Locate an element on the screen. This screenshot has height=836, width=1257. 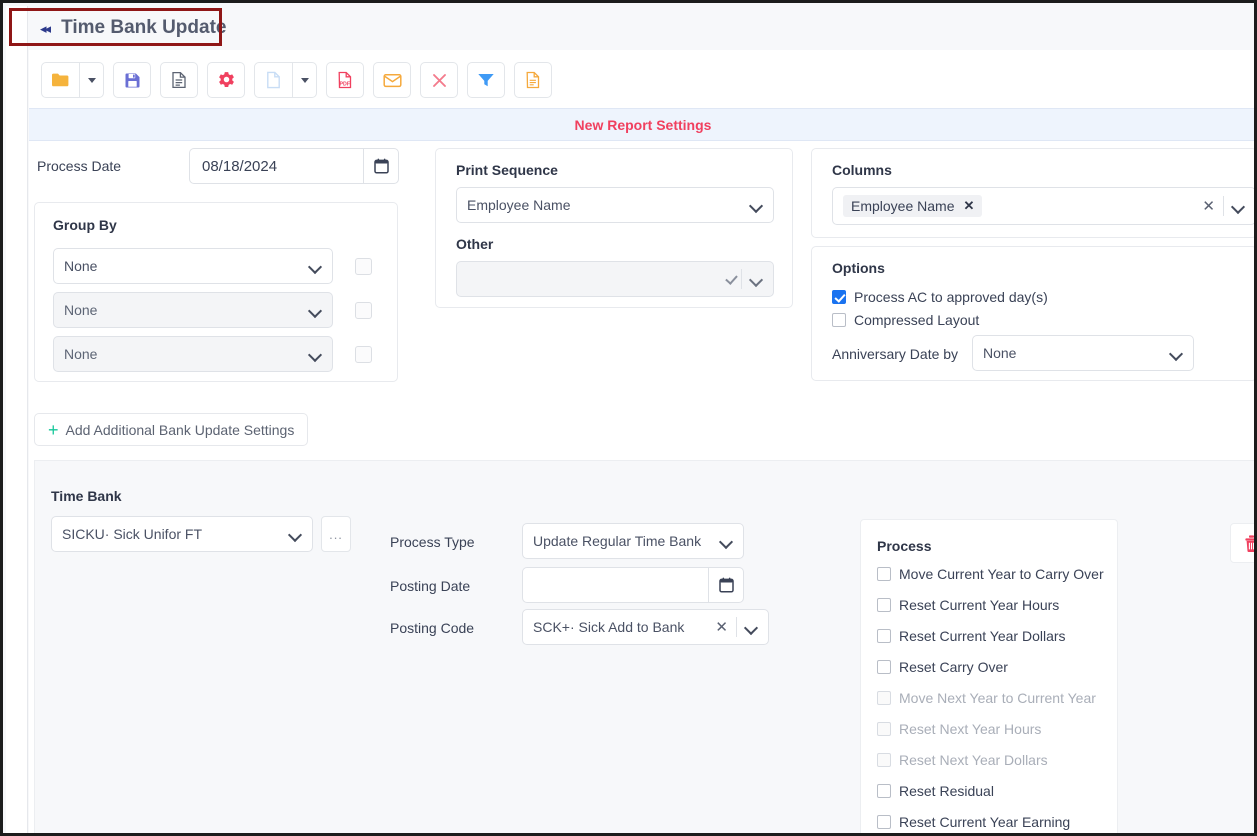
folder-icon is located at coordinates (60, 80).